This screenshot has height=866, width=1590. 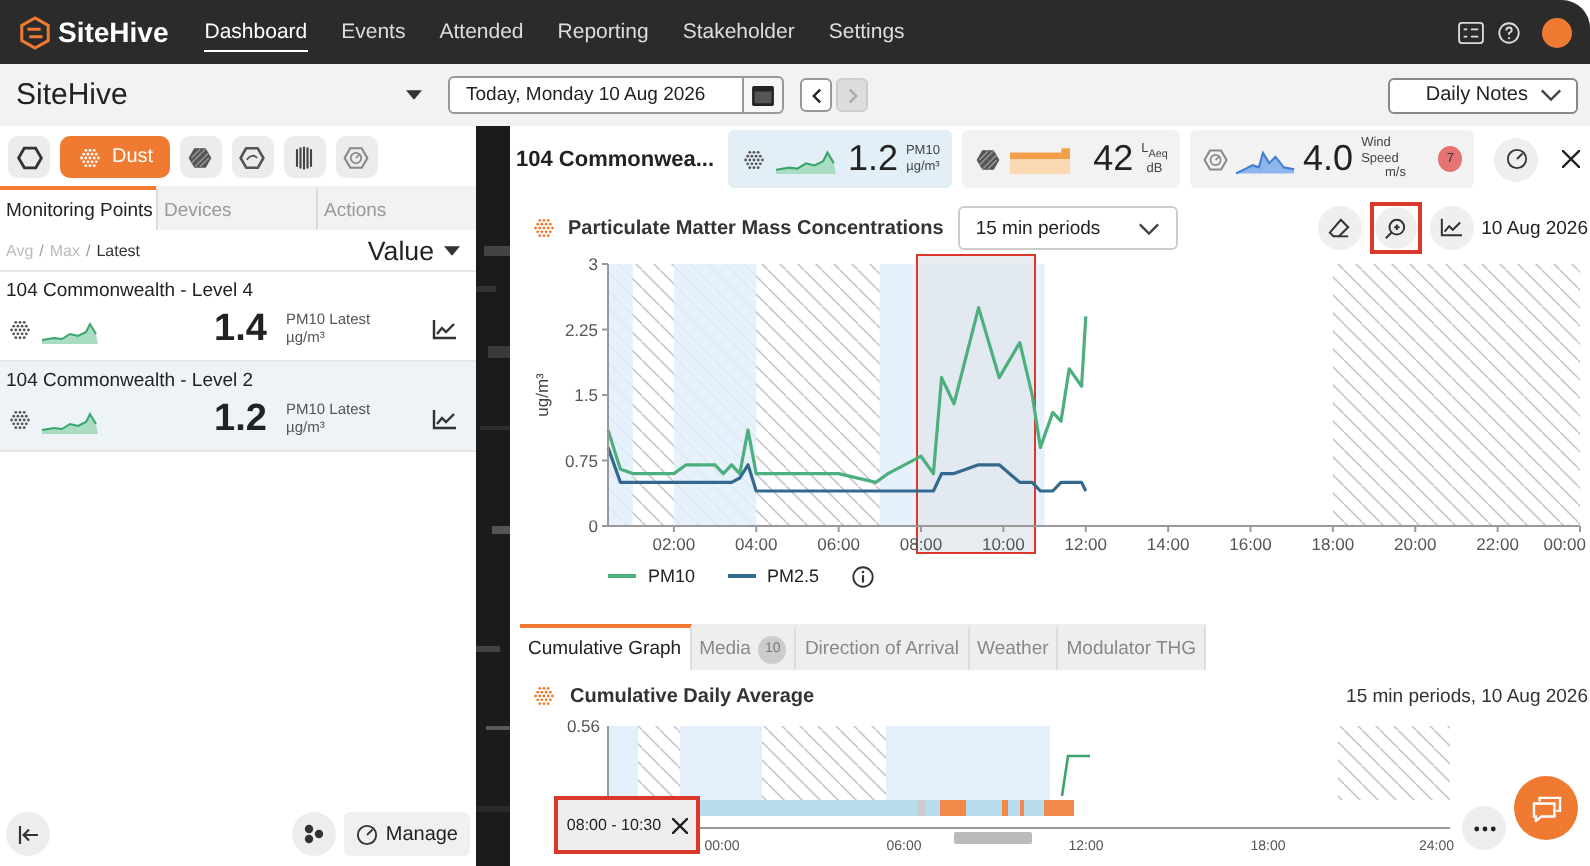 I want to click on nav-link: Stakeholder, so click(x=738, y=32).